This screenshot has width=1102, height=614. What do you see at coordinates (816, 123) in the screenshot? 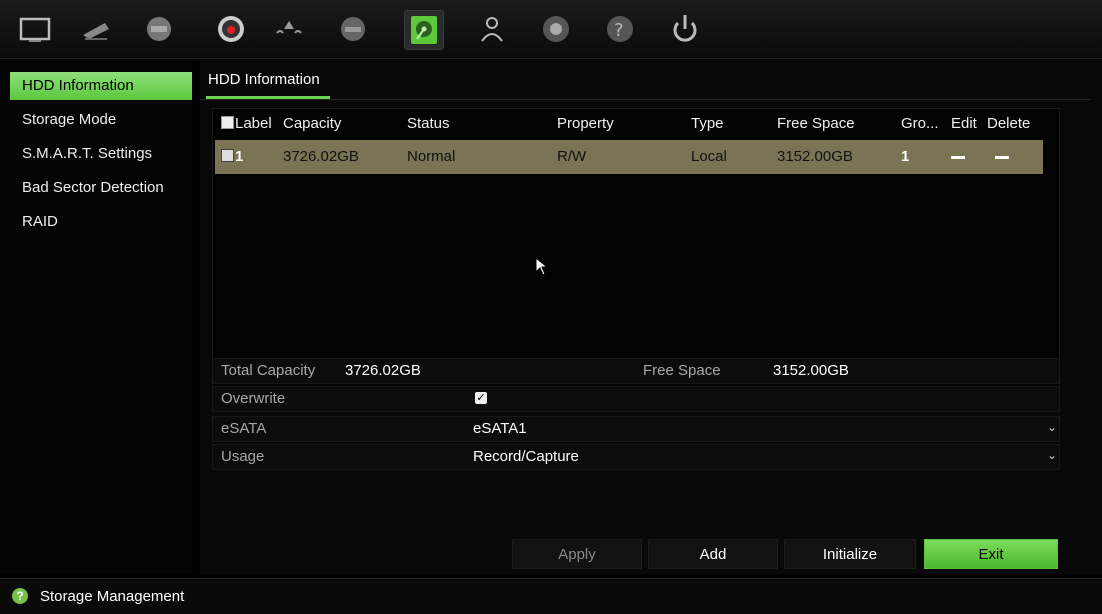
I see `header-free-space: Free Space` at bounding box center [816, 123].